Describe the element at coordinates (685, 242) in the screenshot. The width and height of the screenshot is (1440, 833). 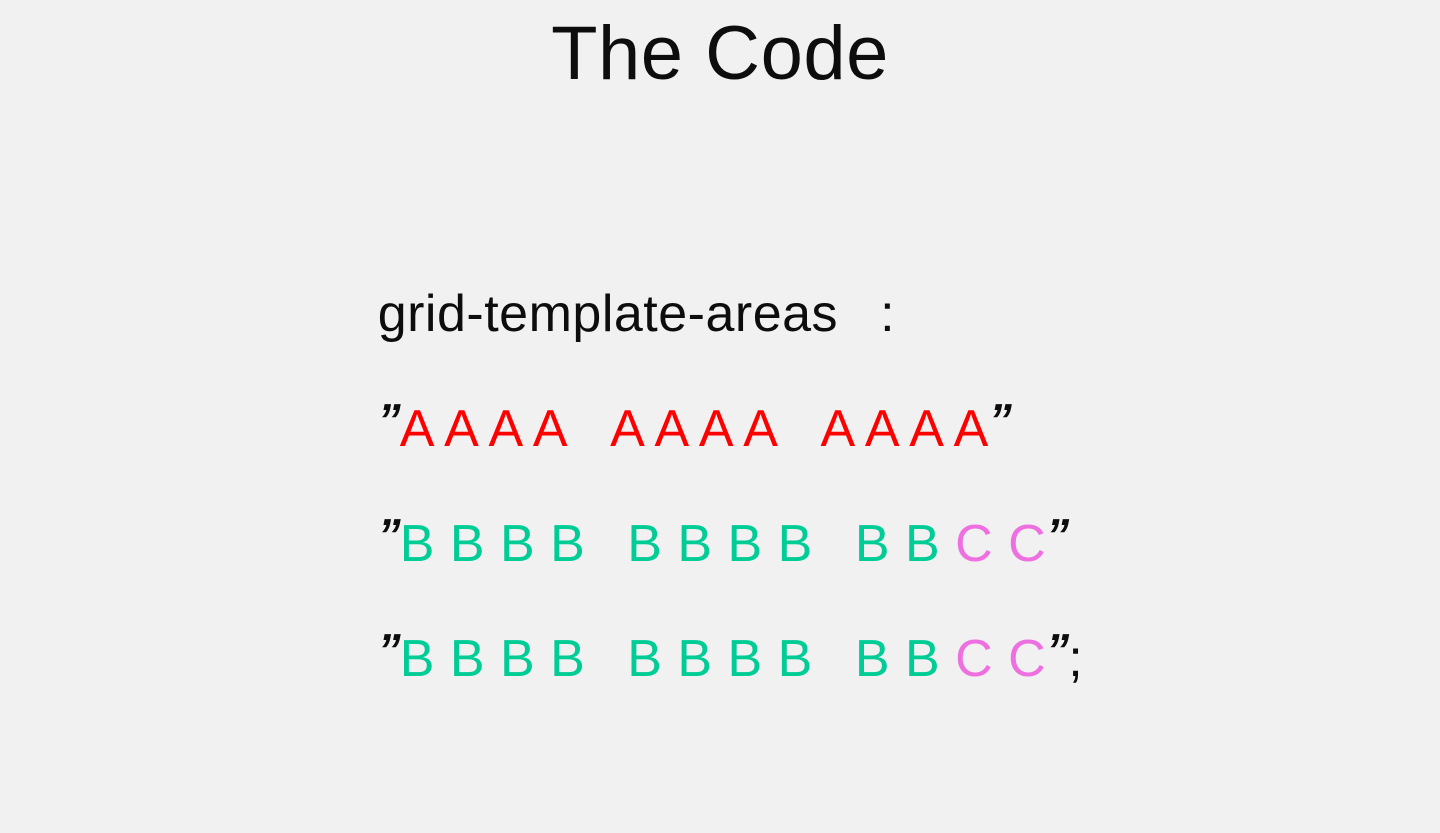
I see `code-line-property: grid-template-areas:` at that location.